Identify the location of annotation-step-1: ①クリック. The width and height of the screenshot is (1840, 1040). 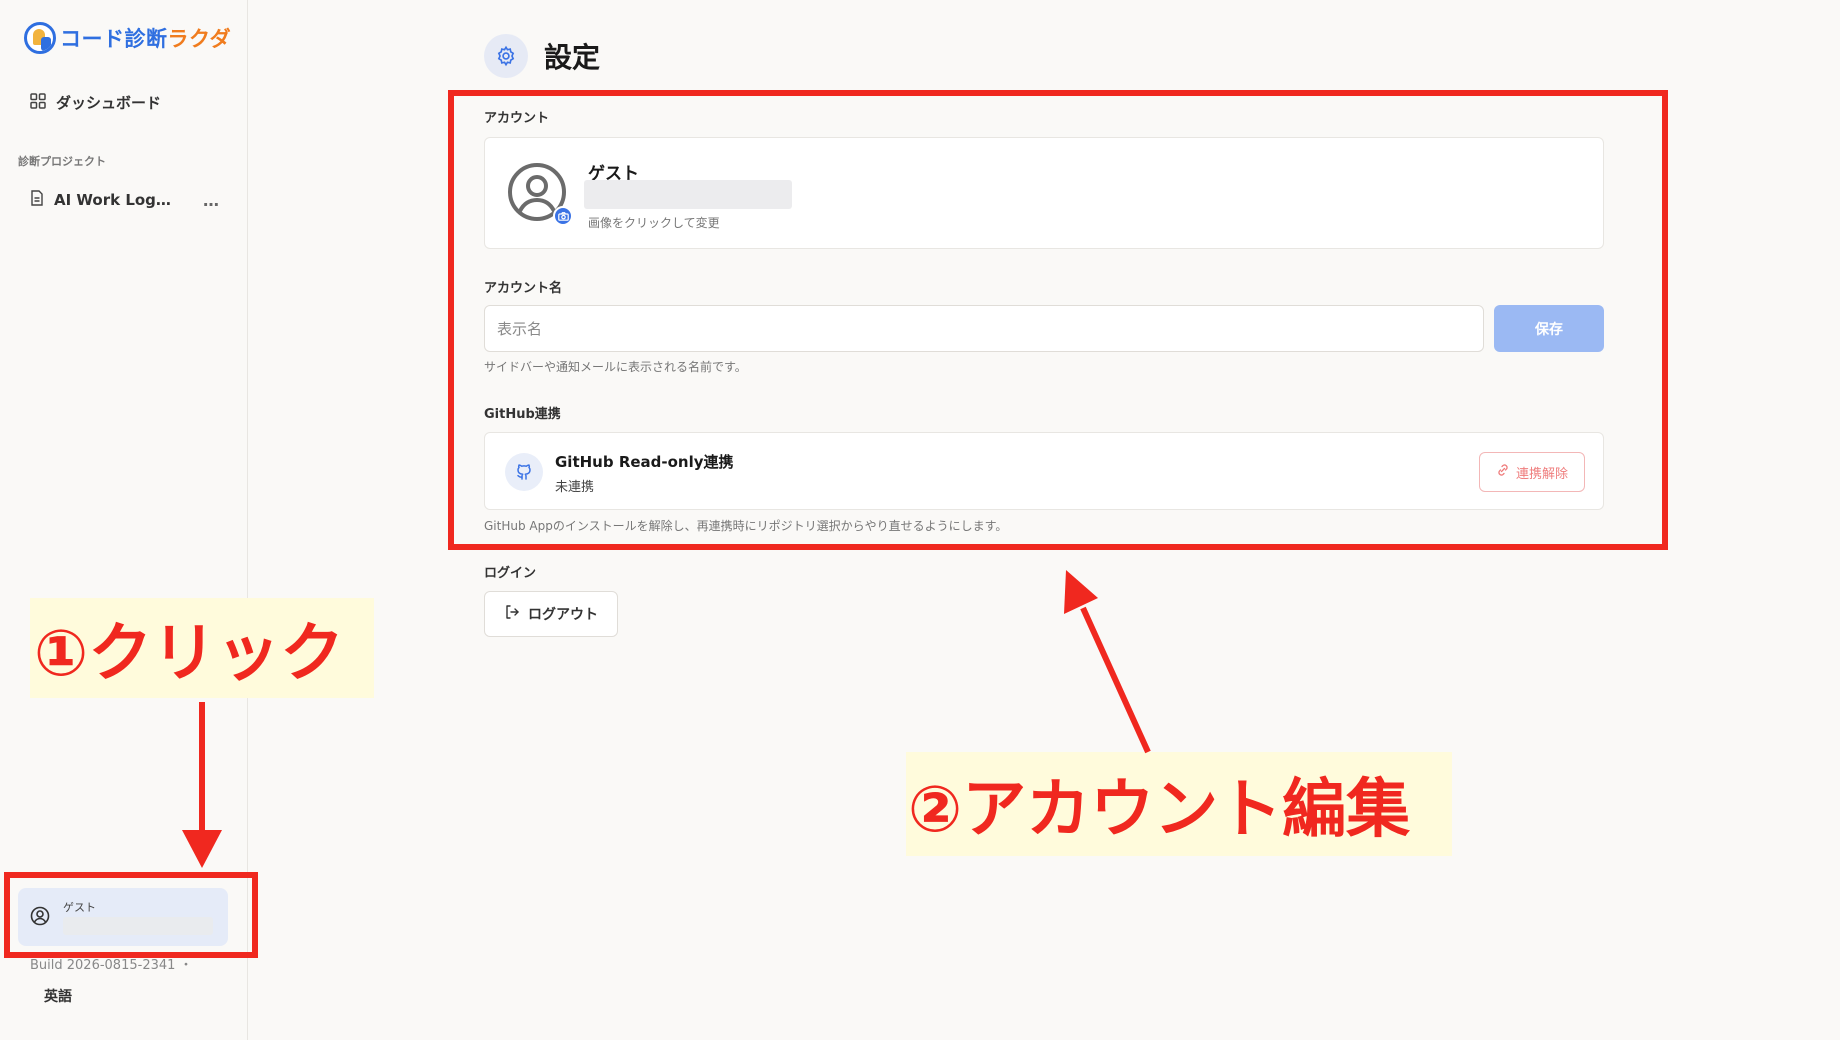
(202, 648).